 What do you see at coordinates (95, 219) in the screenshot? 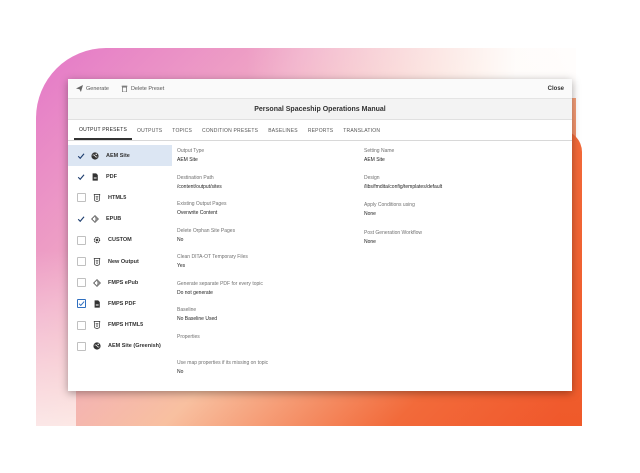
I see `epub-icon` at bounding box center [95, 219].